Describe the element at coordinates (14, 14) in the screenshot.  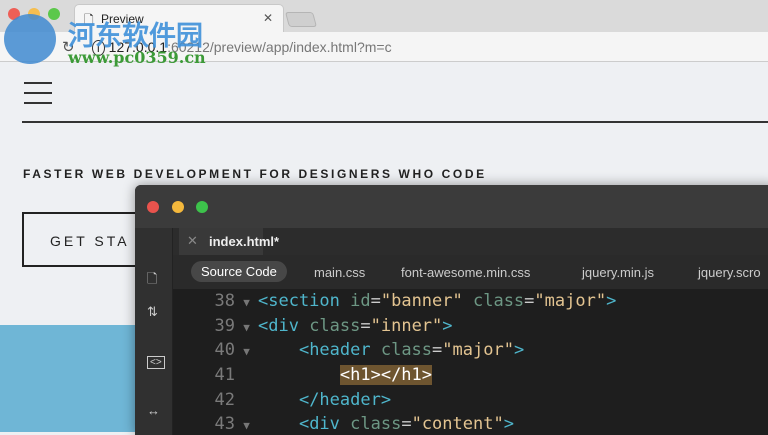
I see `close-window-button` at that location.